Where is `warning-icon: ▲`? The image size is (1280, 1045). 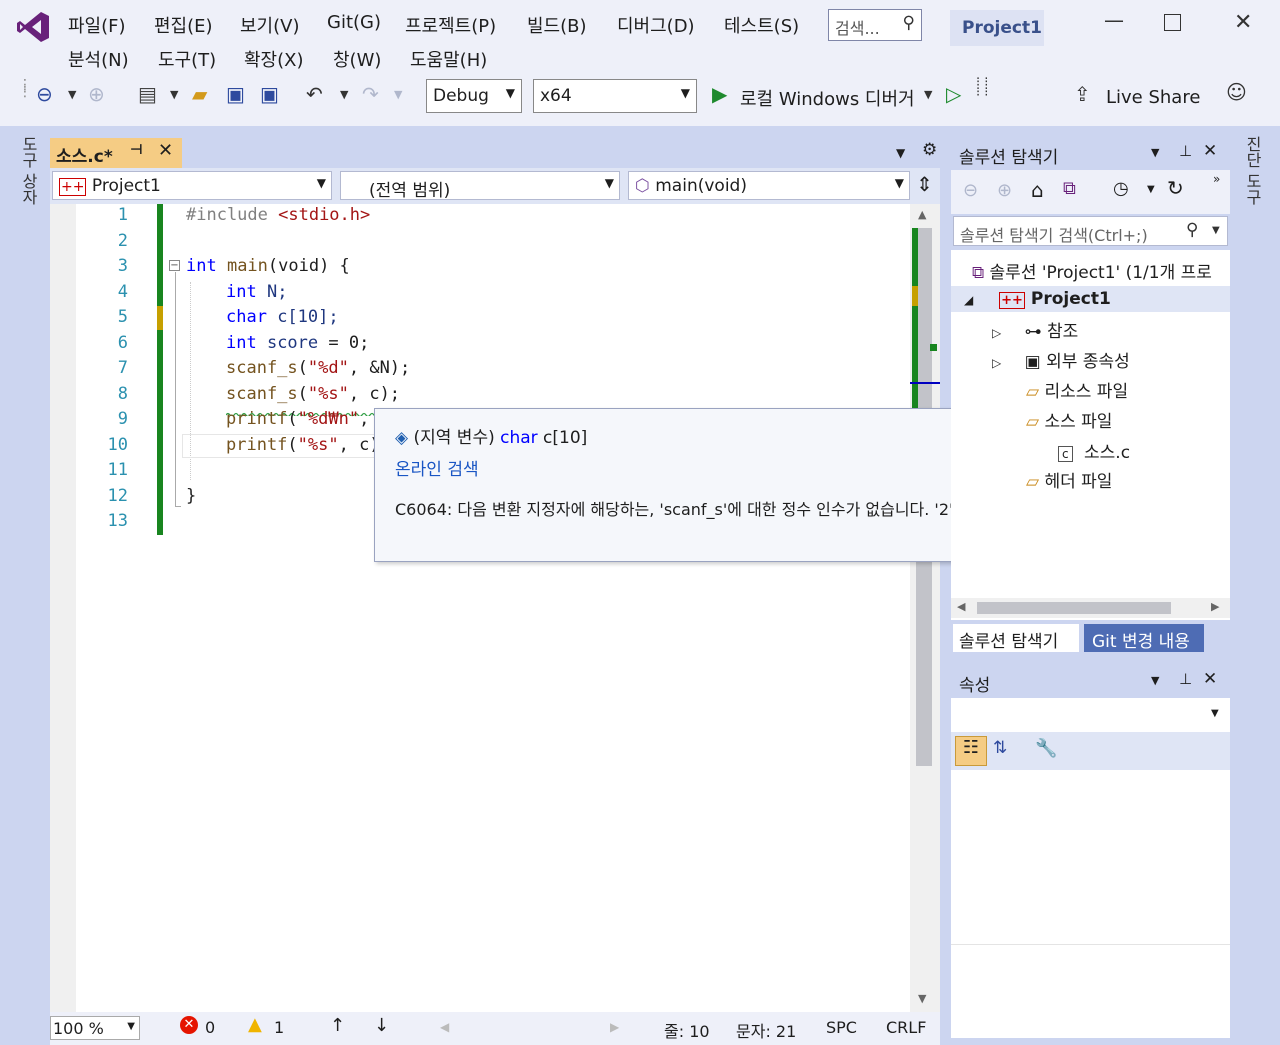
warning-icon: ▲ is located at coordinates (255, 1024).